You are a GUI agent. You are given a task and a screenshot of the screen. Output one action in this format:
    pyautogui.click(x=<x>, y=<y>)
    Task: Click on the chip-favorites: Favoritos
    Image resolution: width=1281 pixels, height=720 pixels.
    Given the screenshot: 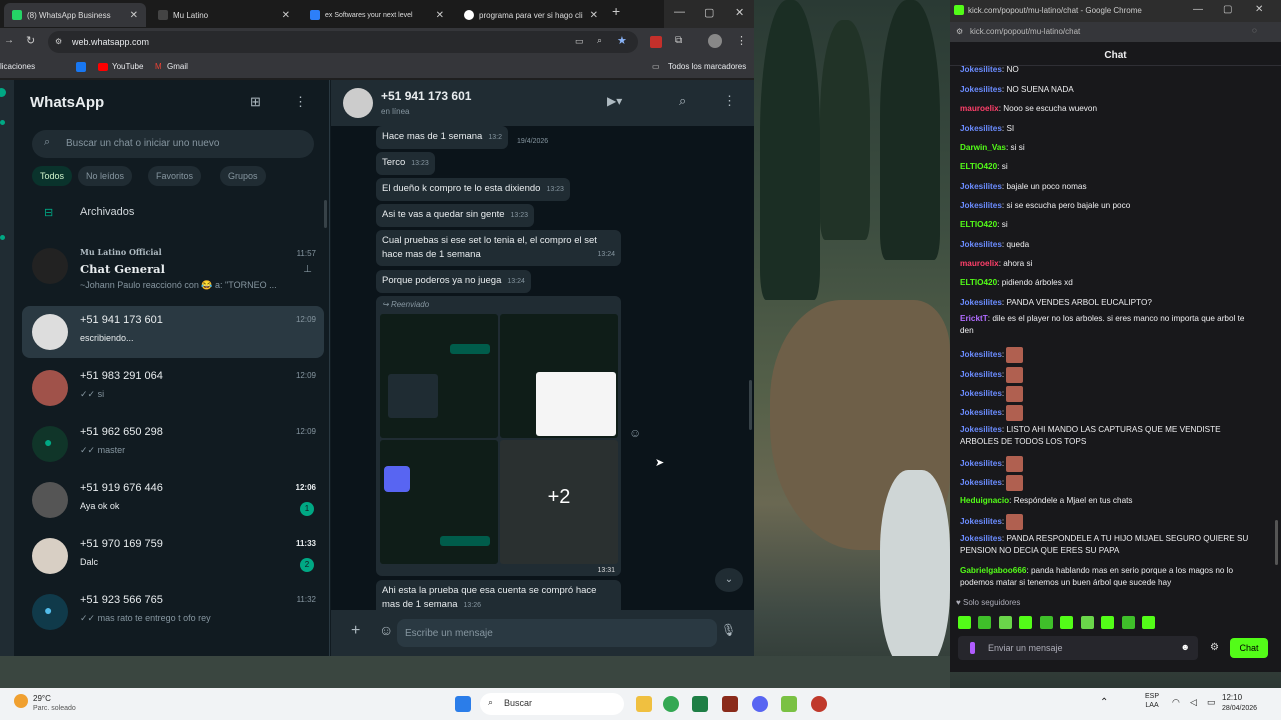 What is the action you would take?
    pyautogui.click(x=175, y=176)
    